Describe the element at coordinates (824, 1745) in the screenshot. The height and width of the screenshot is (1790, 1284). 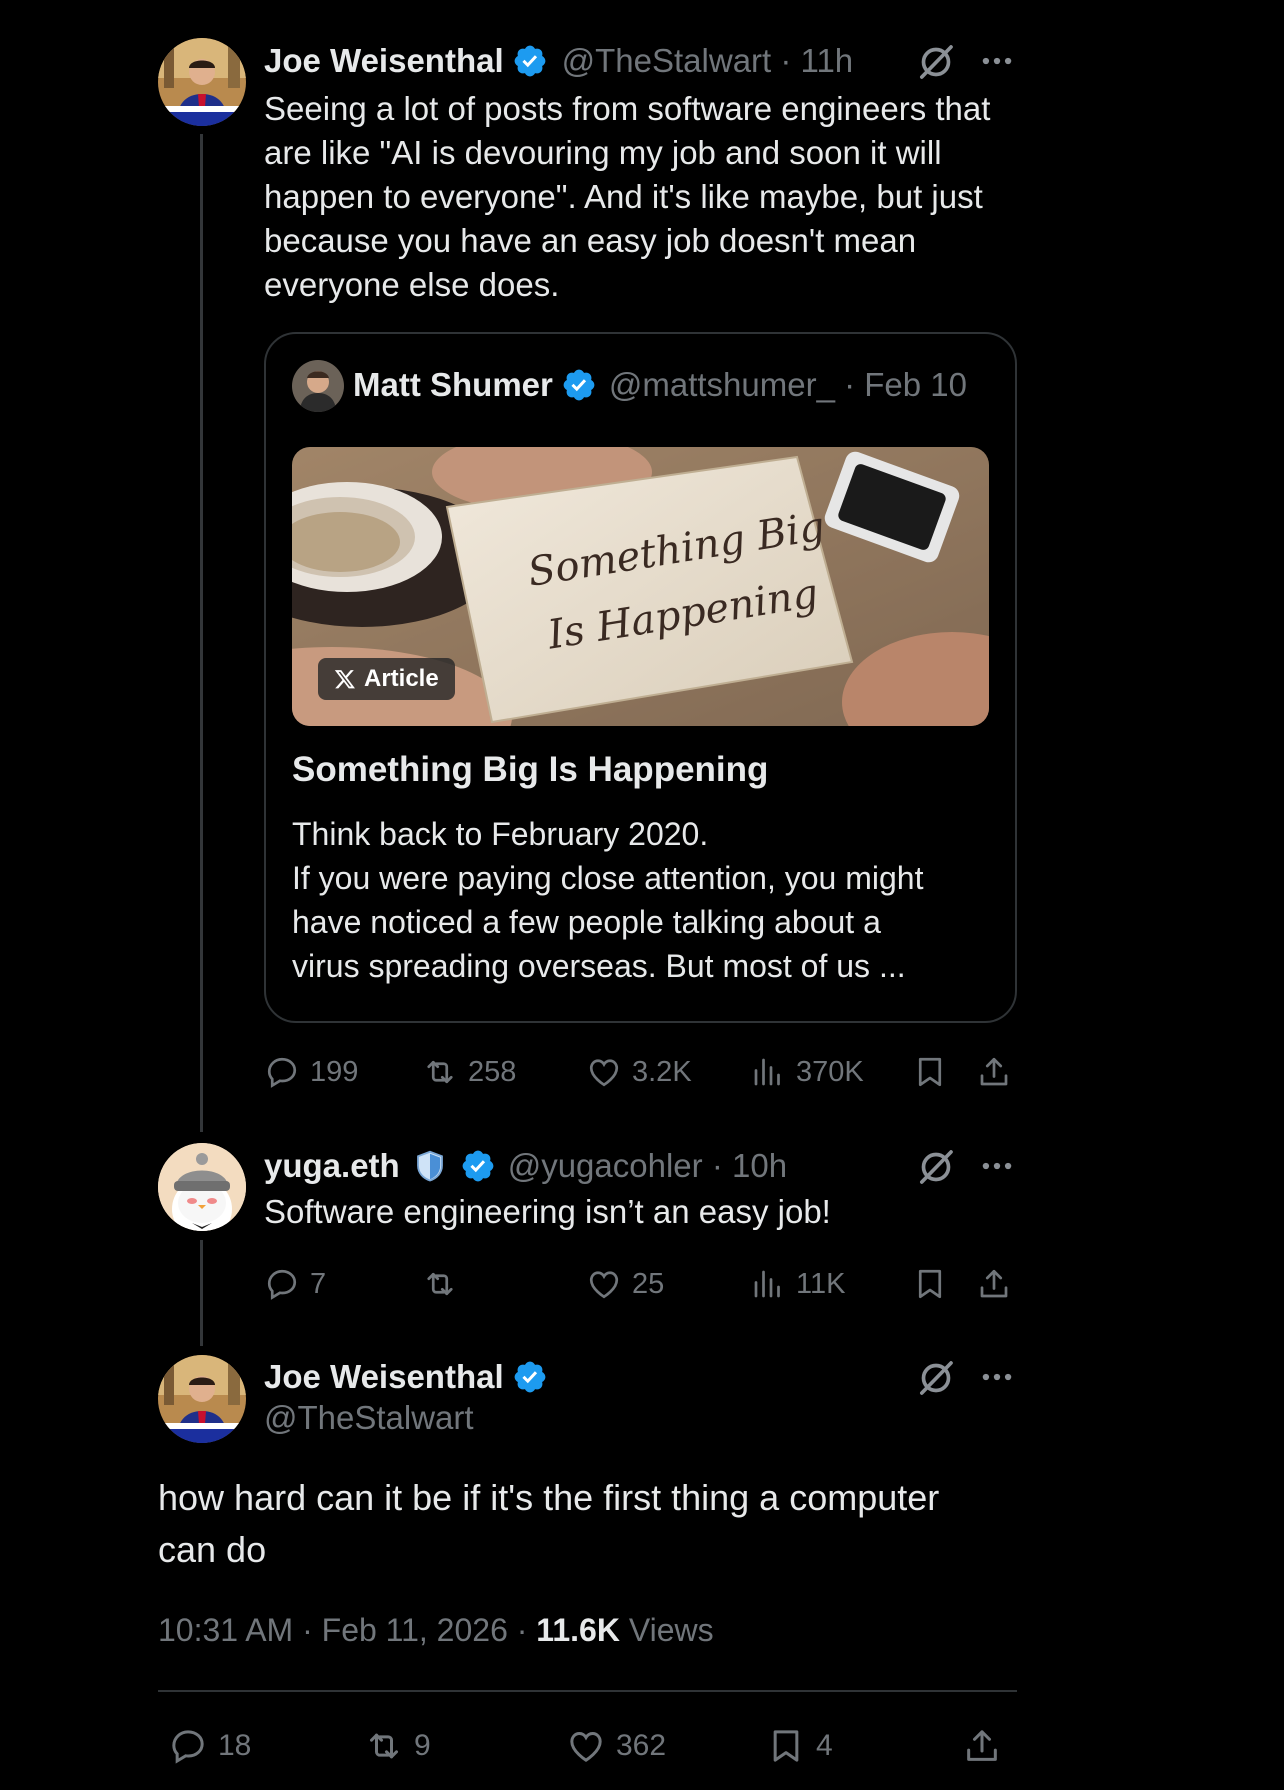
I see `bookmark-count: 4` at that location.